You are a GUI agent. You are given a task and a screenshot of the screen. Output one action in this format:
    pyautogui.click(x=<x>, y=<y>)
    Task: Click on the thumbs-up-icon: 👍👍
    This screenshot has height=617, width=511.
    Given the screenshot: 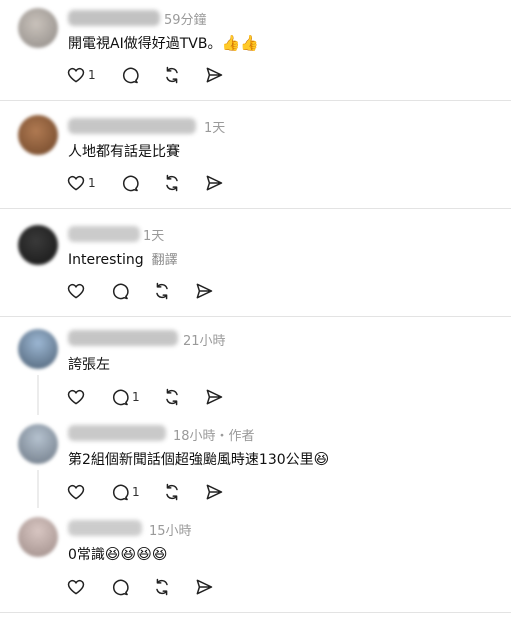 What is the action you would take?
    pyautogui.click(x=240, y=43)
    